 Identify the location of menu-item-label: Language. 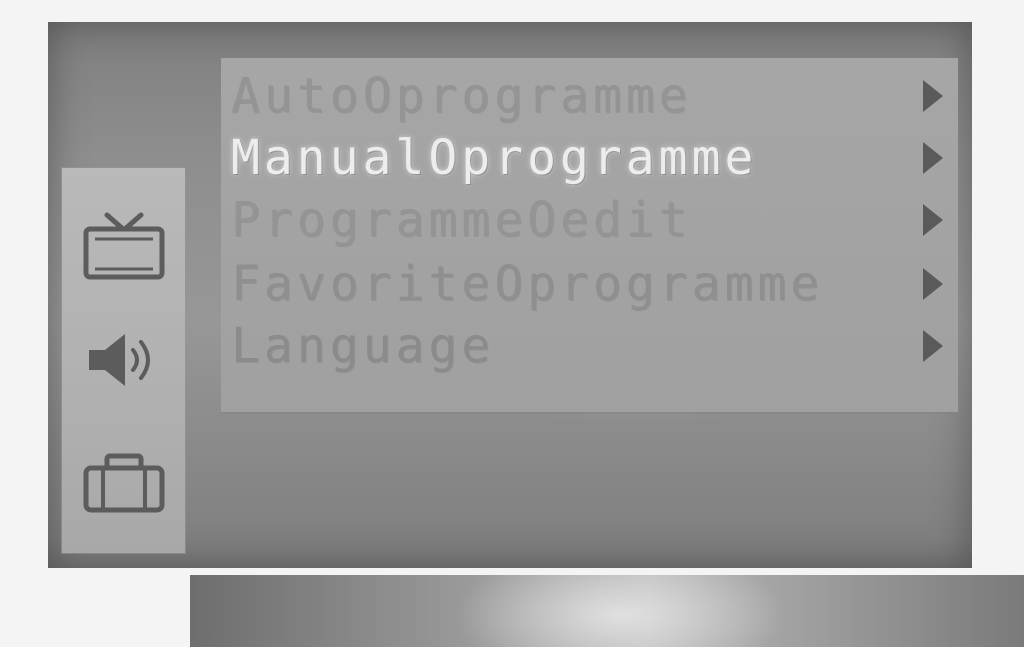
(363, 346).